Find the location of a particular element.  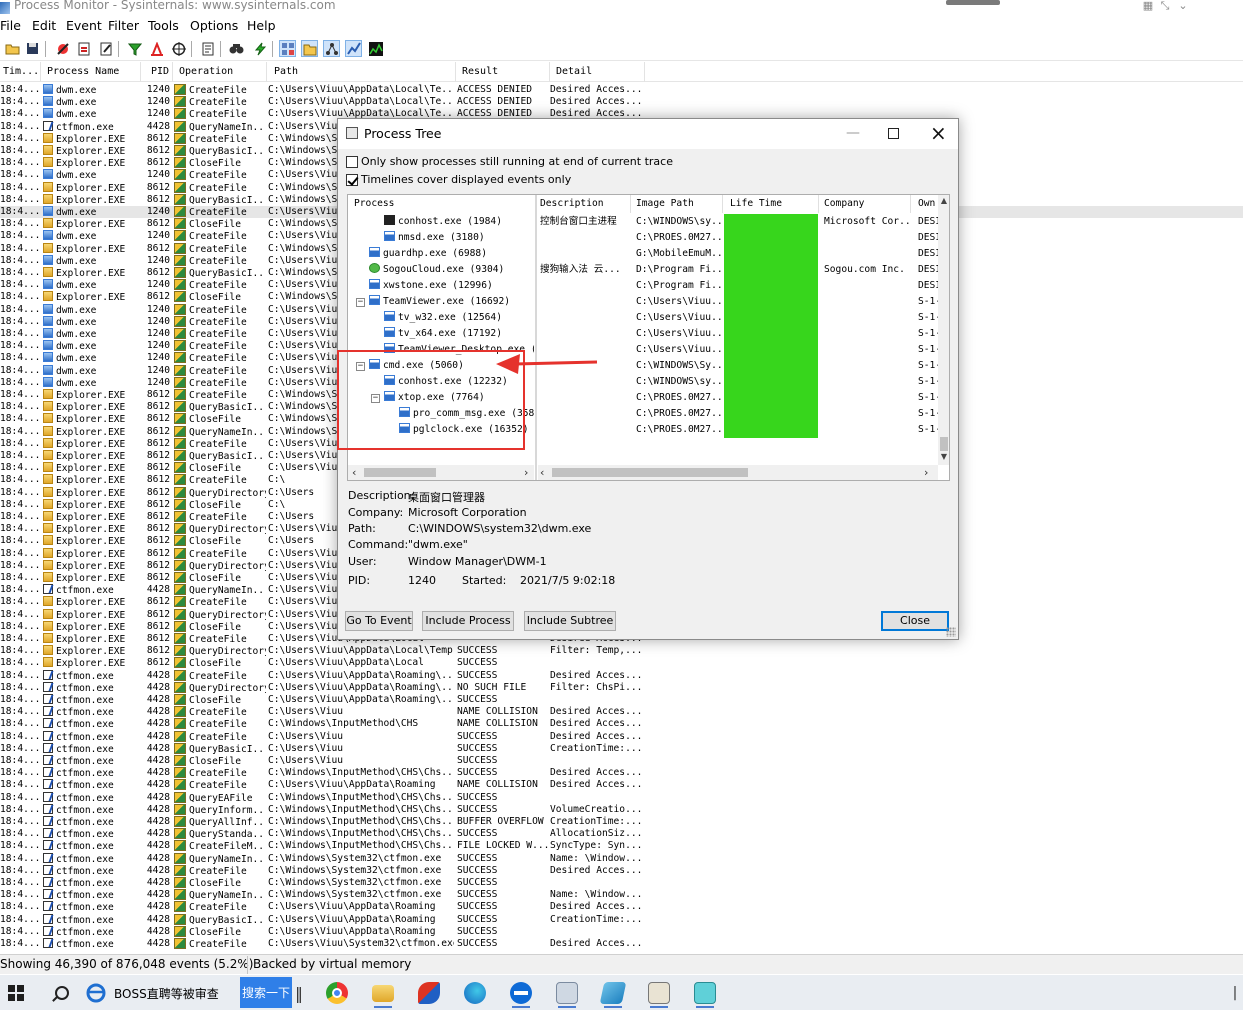

col-path: Path is located at coordinates (286, 71).